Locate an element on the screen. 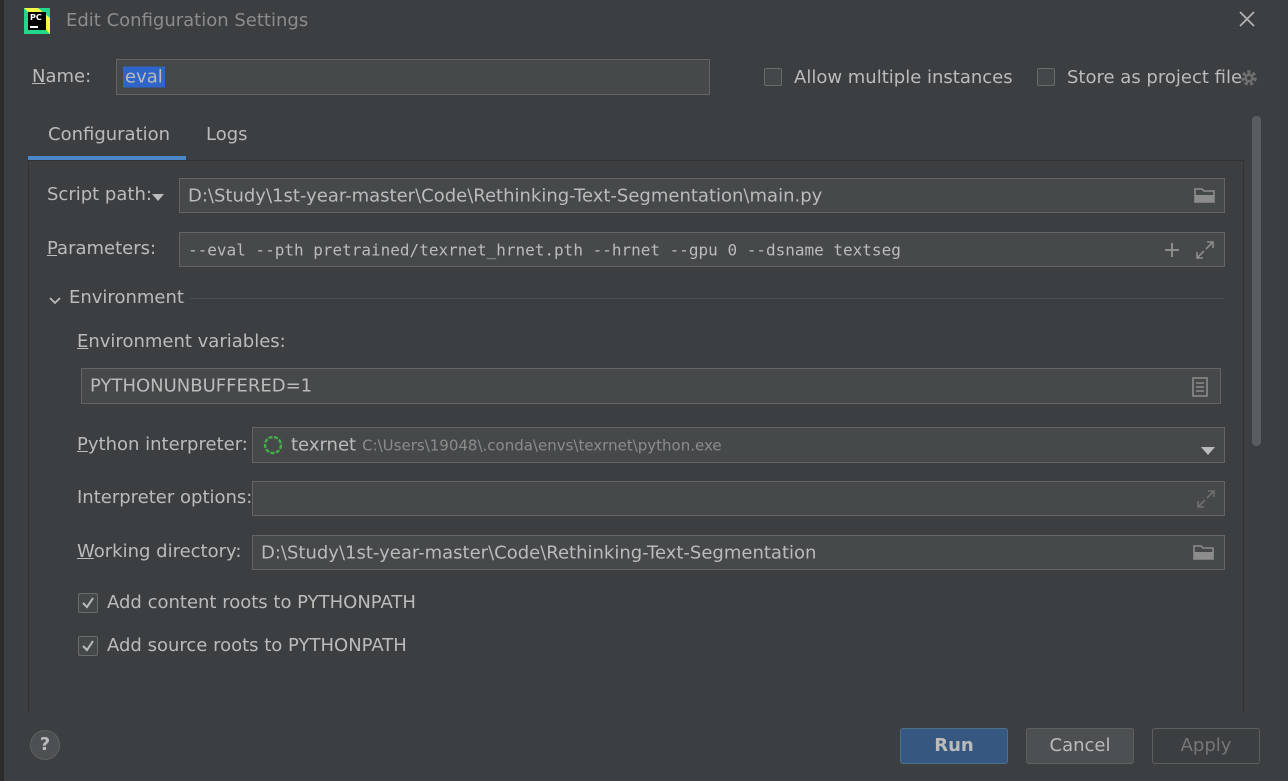 This screenshot has width=1288, height=781. parameters-label: Parameters: is located at coordinates (101, 248).